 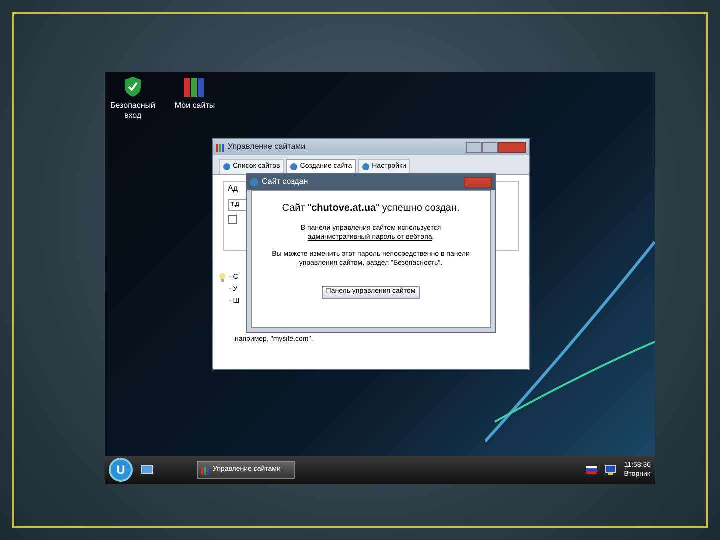 I want to click on window-title: Управление сайтами, so click(x=267, y=147).